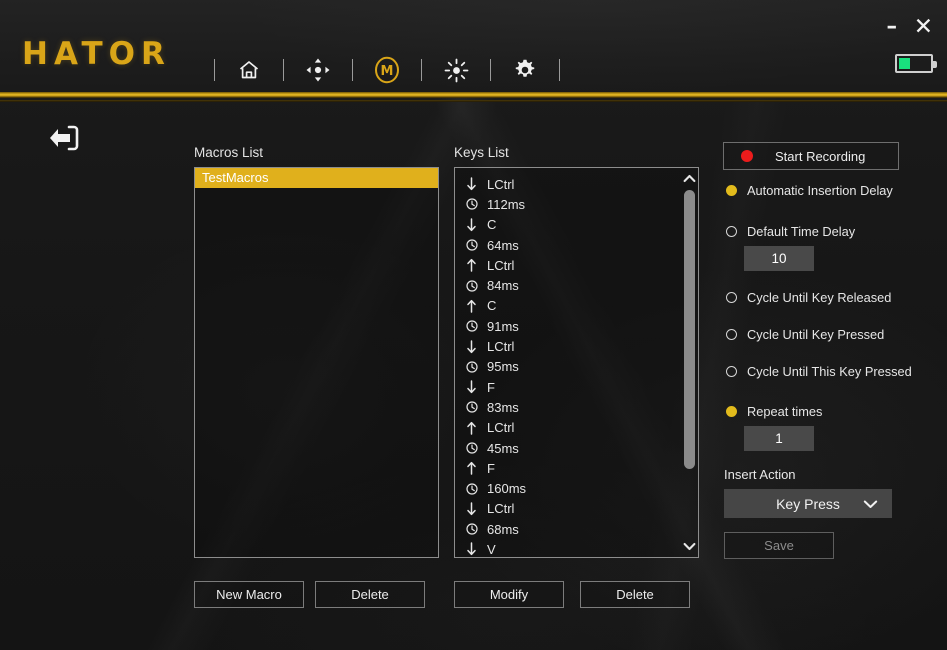 The image size is (947, 650). I want to click on svg-text: M, so click(387, 71).